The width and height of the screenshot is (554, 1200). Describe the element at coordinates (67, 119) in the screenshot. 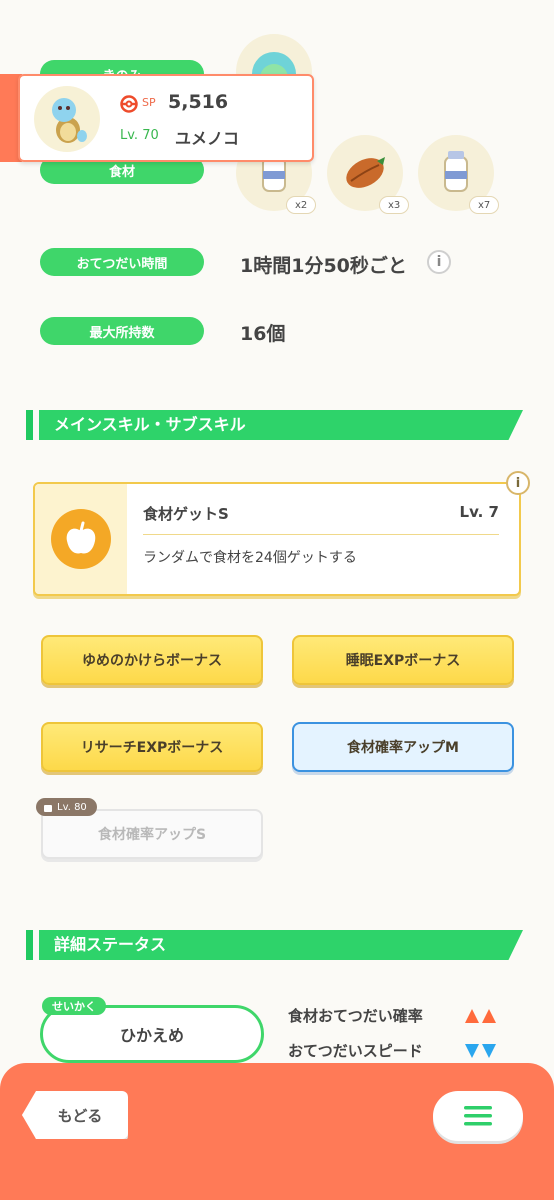

I see `pokemon-avatar` at that location.